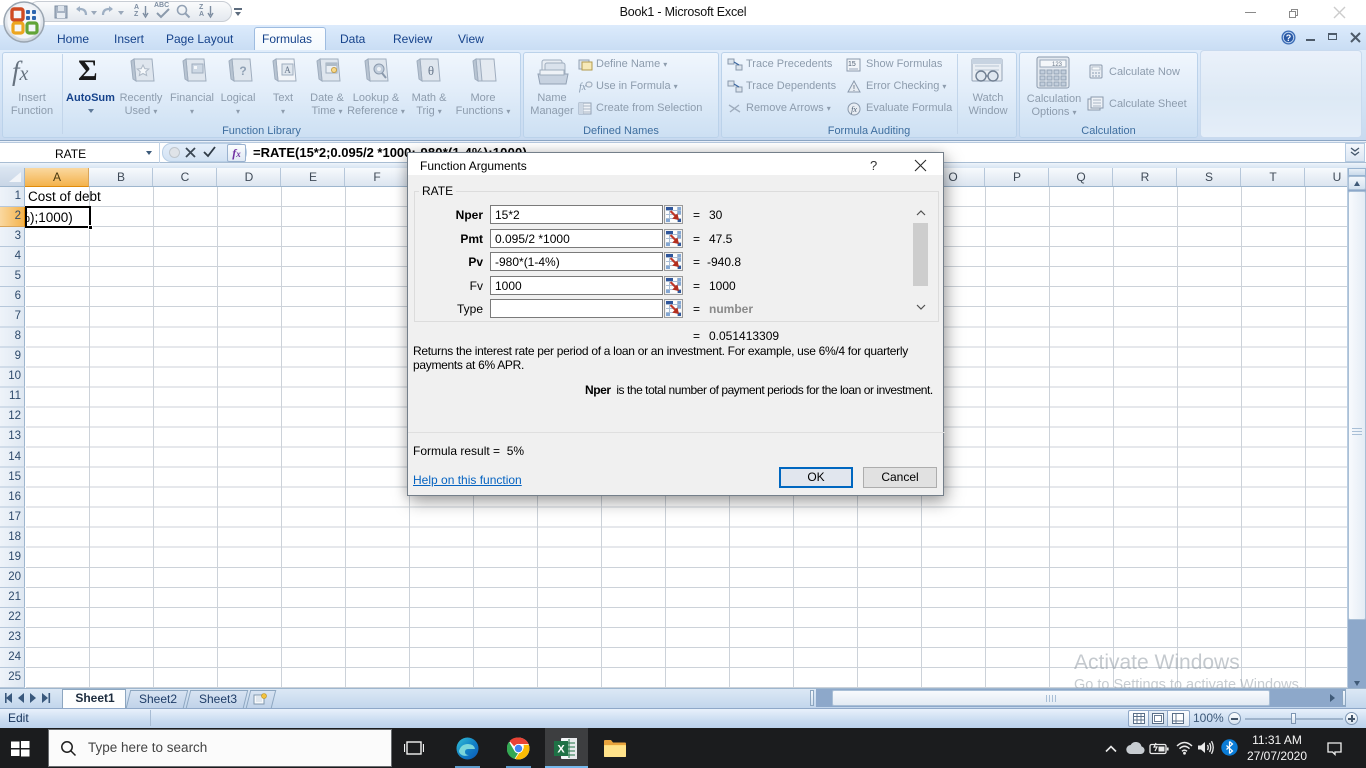 The image size is (1366, 768). Describe the element at coordinates (431, 70) in the screenshot. I see `svg-text: θ` at that location.